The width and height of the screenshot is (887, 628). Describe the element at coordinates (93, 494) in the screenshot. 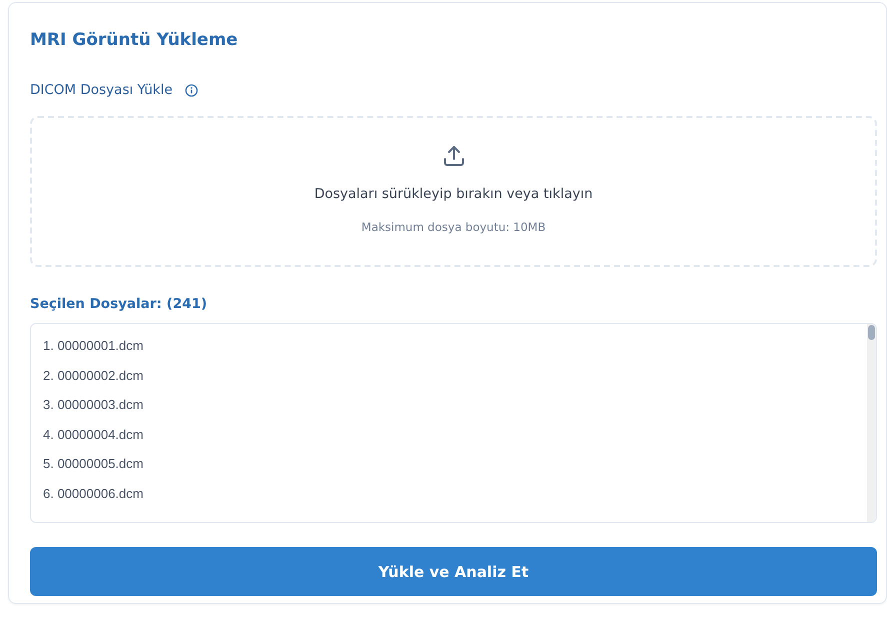

I see `file-item: 6. 00000006.dcm` at that location.